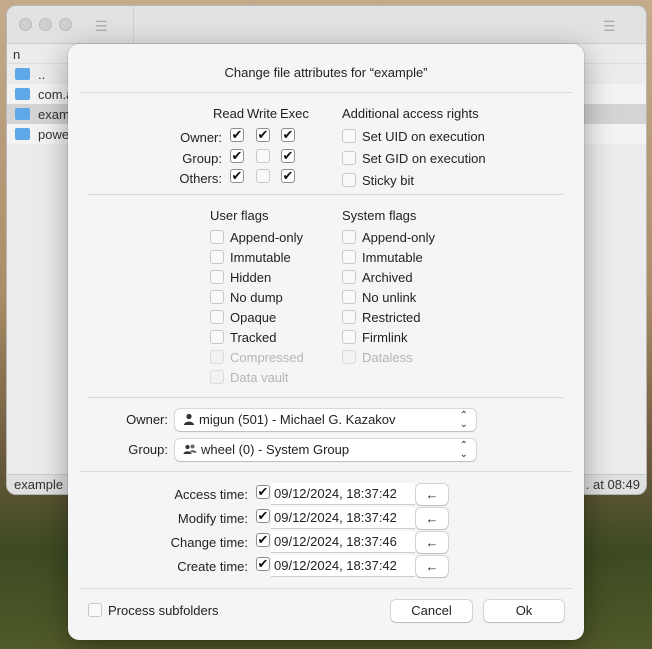 This screenshot has width=652, height=649. I want to click on system-flags-title: System flags, so click(379, 215).